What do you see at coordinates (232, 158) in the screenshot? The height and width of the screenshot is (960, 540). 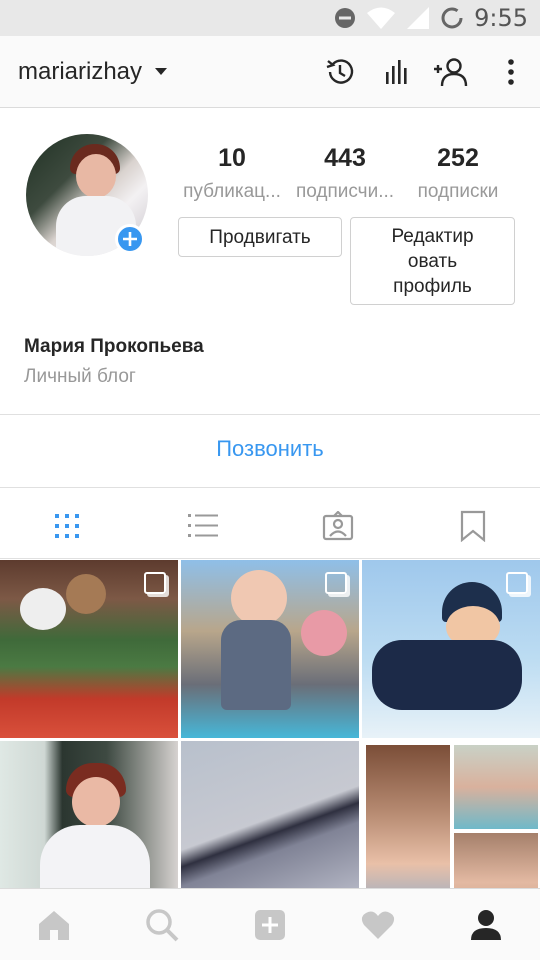 I see `stat-value: 10` at bounding box center [232, 158].